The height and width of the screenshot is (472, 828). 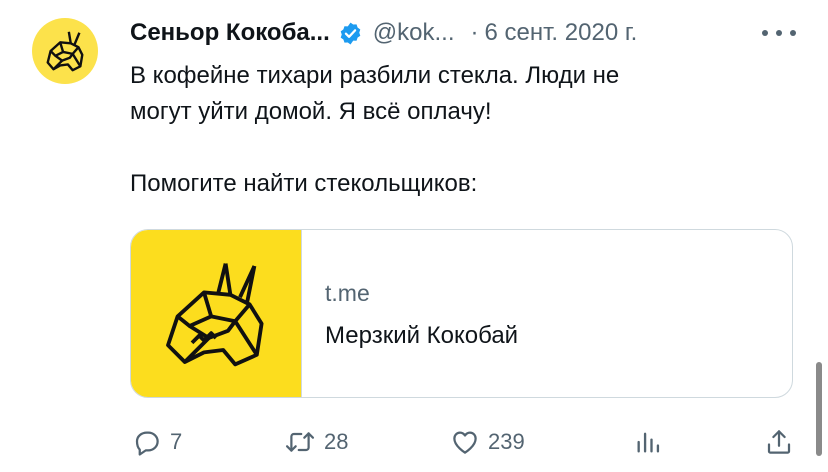 What do you see at coordinates (375, 75) in the screenshot?
I see `tweet-text-line: В кофейне тихари разбили стекла. Люди не` at bounding box center [375, 75].